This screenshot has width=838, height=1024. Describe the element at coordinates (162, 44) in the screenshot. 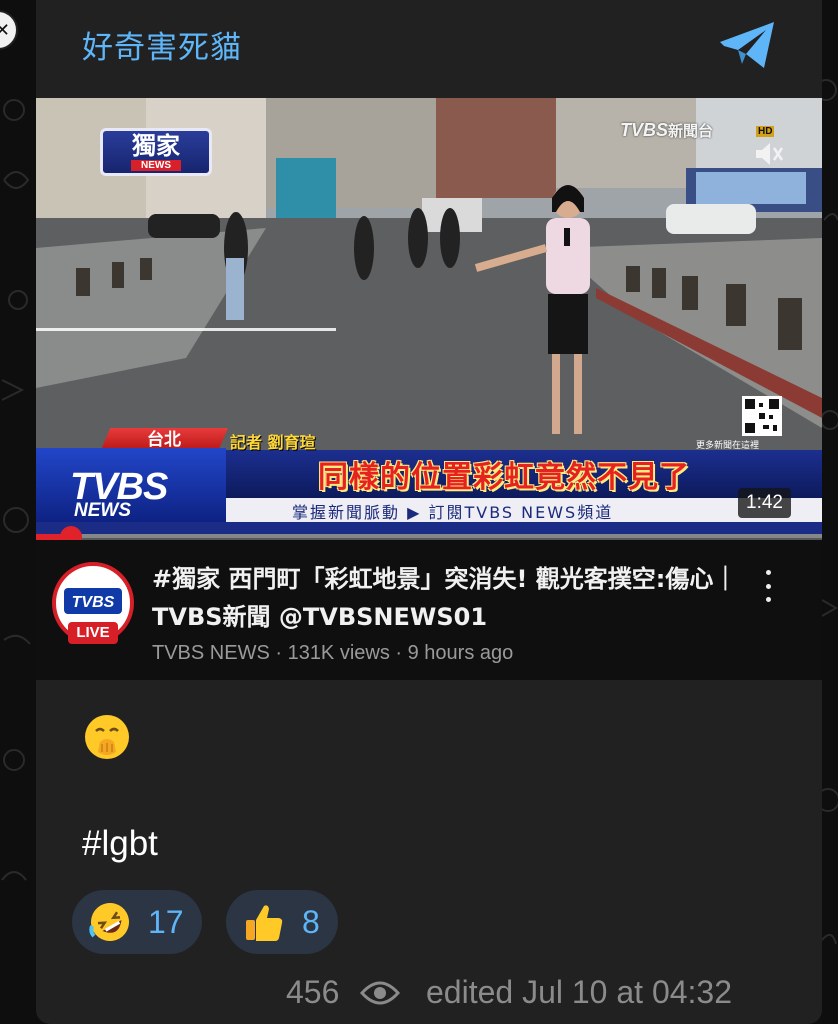

I see `channel-title: 好奇害死貓` at that location.